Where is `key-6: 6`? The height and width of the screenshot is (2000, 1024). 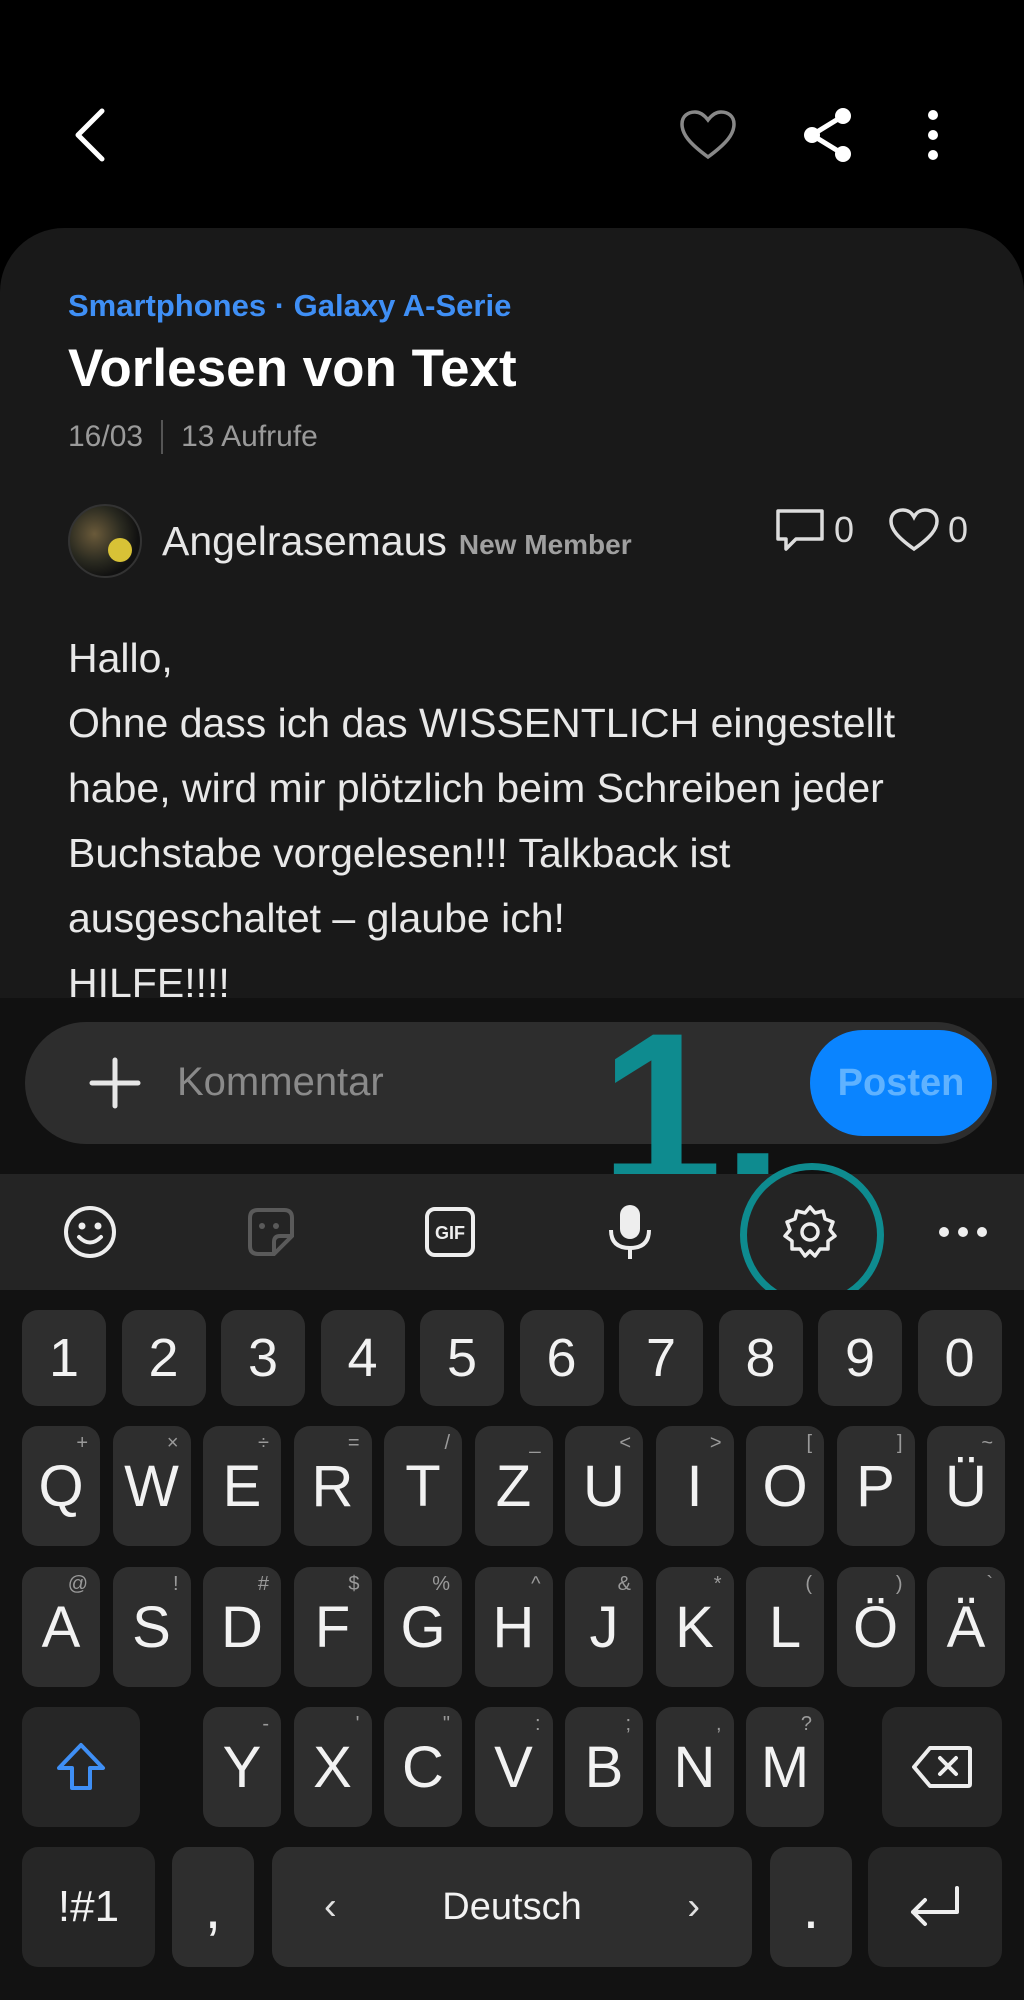 key-6: 6 is located at coordinates (561, 1358).